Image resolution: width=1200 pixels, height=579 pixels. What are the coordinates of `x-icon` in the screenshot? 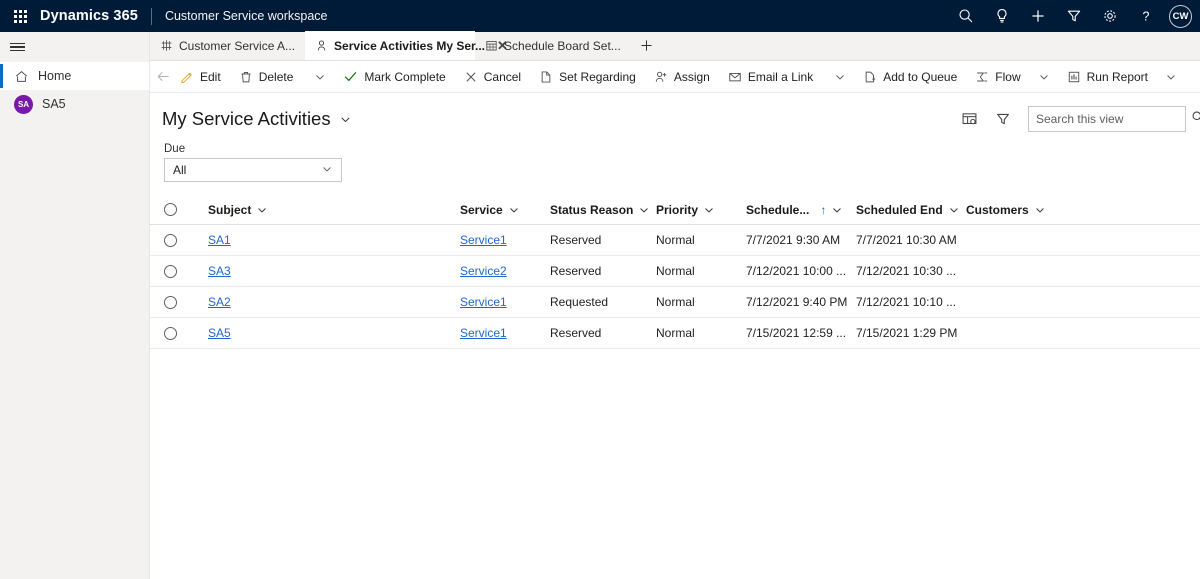 It's located at (471, 77).